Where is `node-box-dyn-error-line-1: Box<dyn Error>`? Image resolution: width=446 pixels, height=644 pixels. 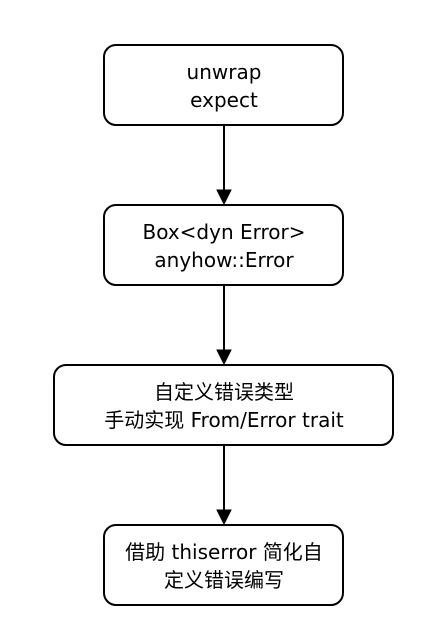
node-box-dyn-error-line-1: Box<dyn Error> is located at coordinates (223, 232).